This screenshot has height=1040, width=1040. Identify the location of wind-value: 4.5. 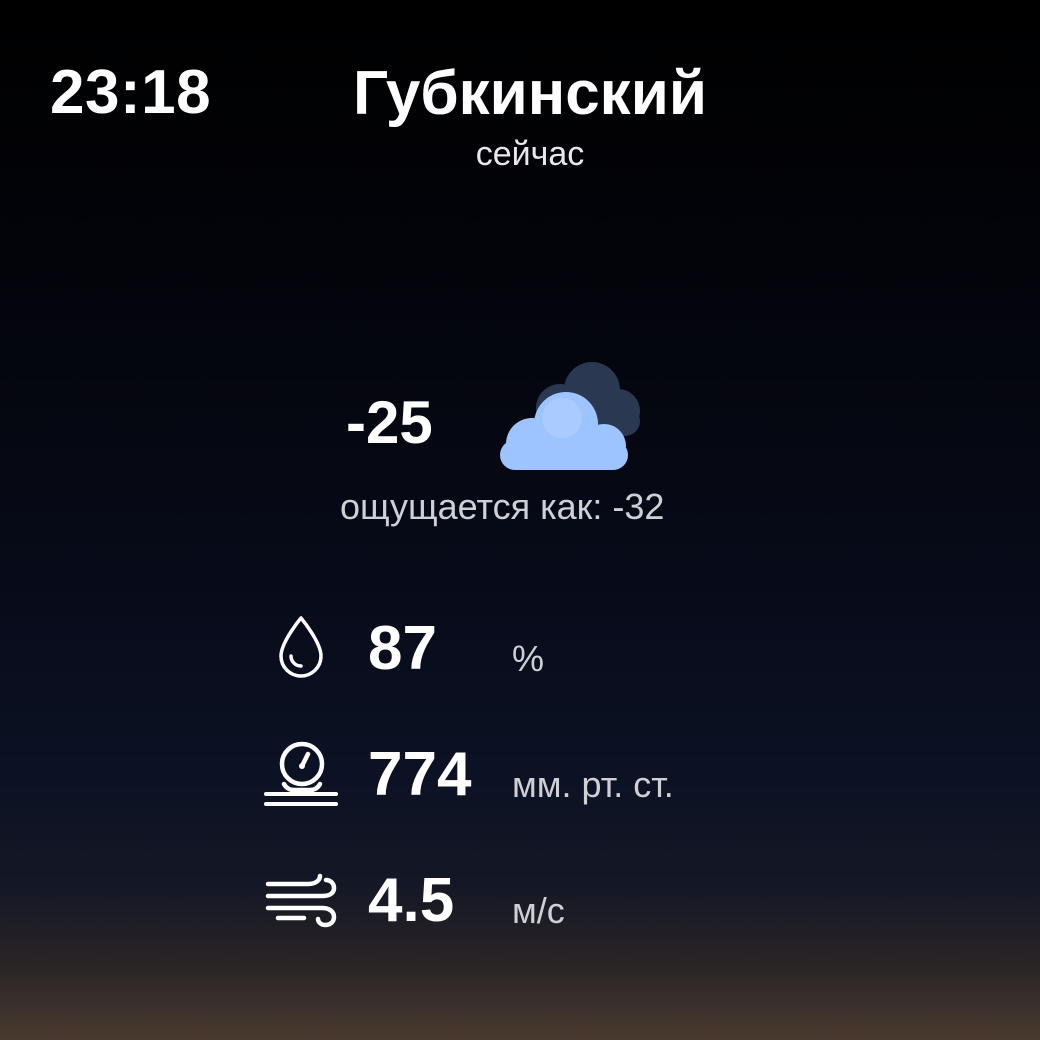
(411, 900).